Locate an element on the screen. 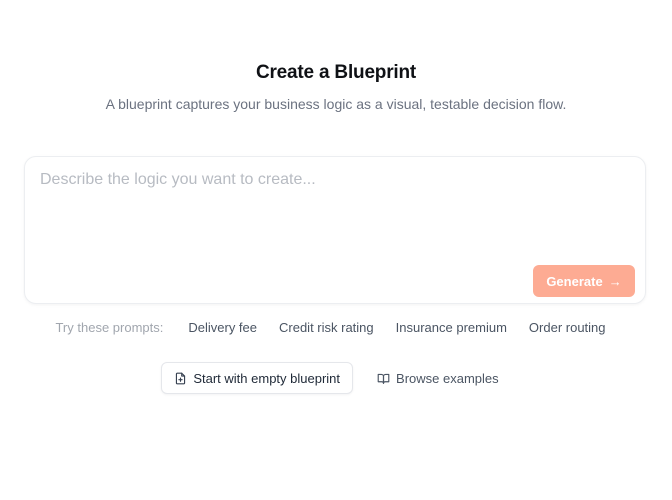 This screenshot has width=672, height=500. generate-button: Generate → is located at coordinates (584, 281).